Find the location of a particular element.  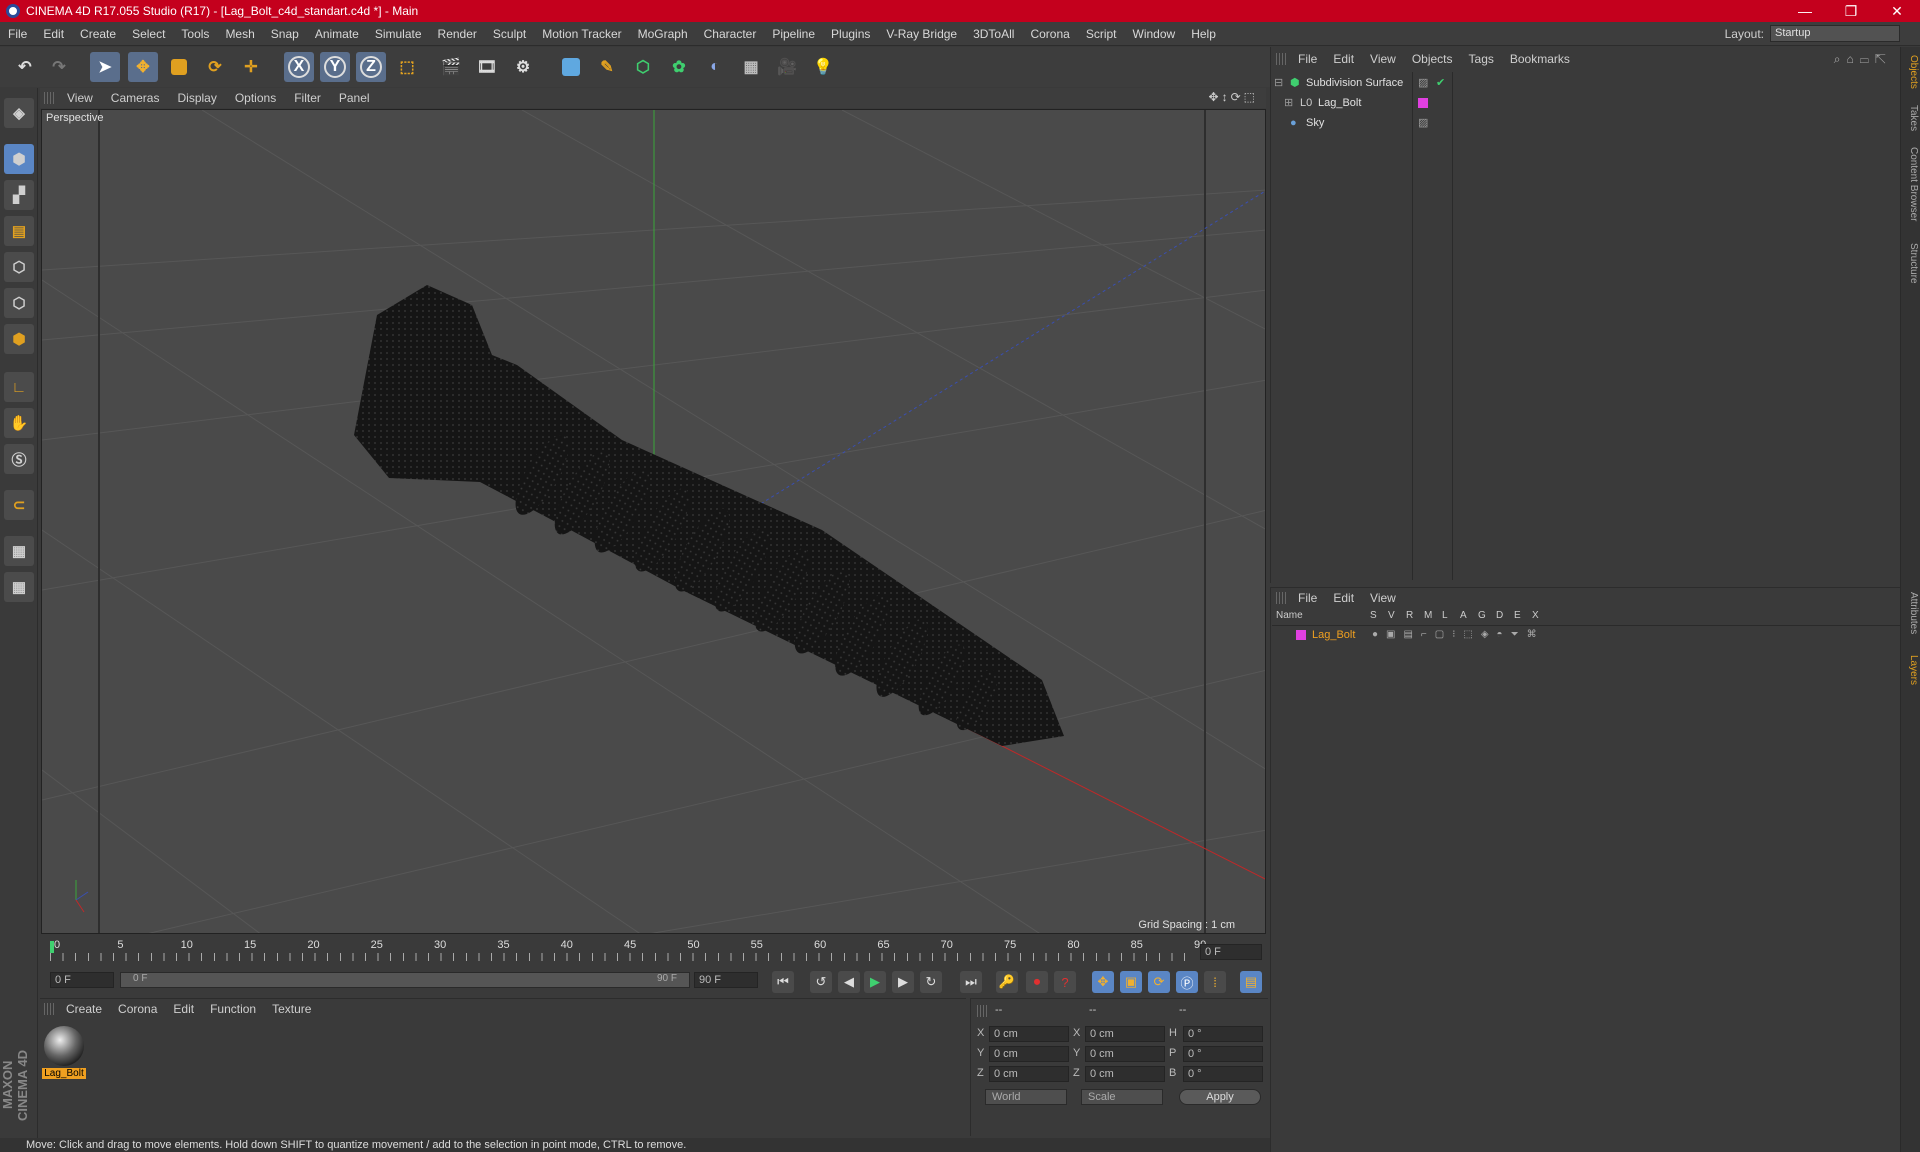

coords-grip-icon is located at coordinates (982, 1011).